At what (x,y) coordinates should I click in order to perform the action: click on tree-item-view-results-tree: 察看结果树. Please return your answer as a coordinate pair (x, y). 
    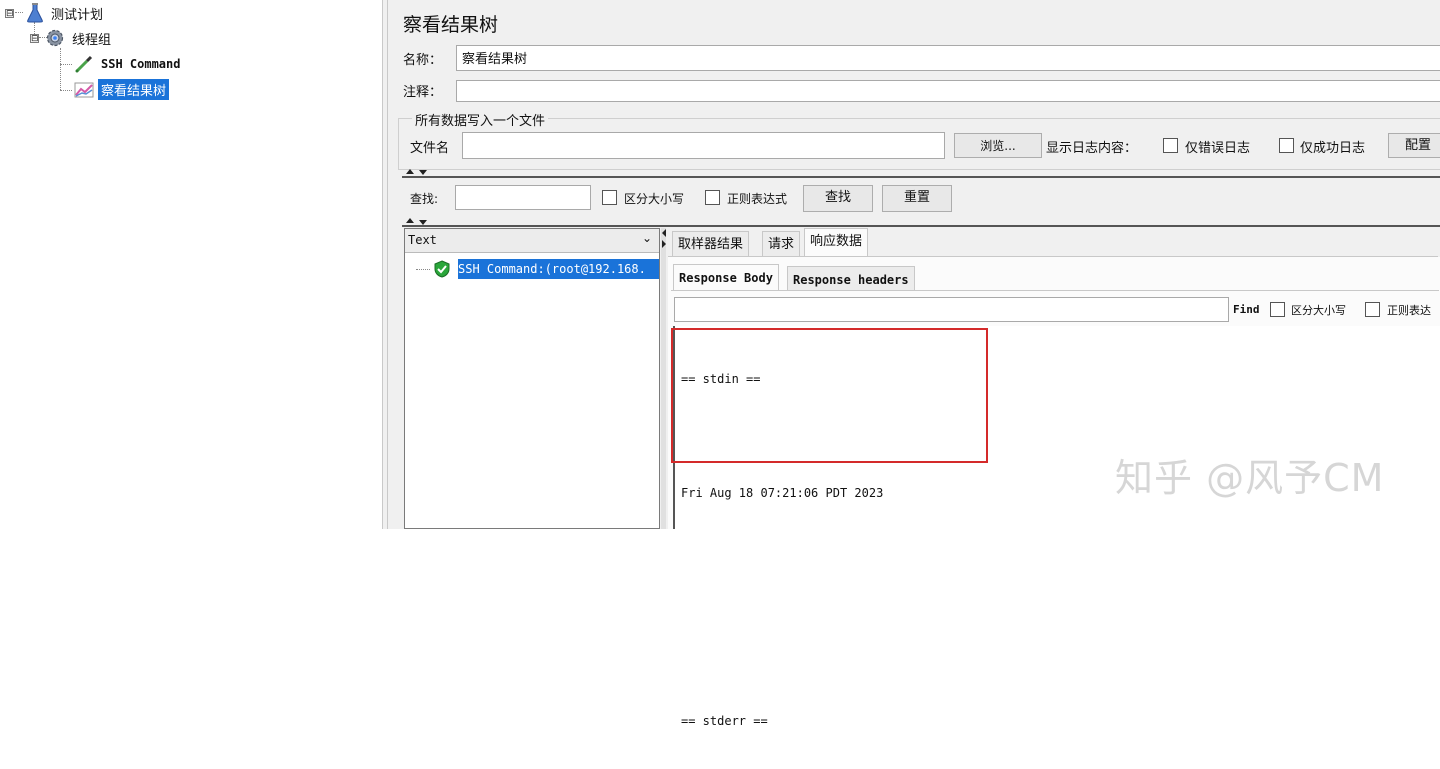
    Looking at the image, I should click on (122, 89).